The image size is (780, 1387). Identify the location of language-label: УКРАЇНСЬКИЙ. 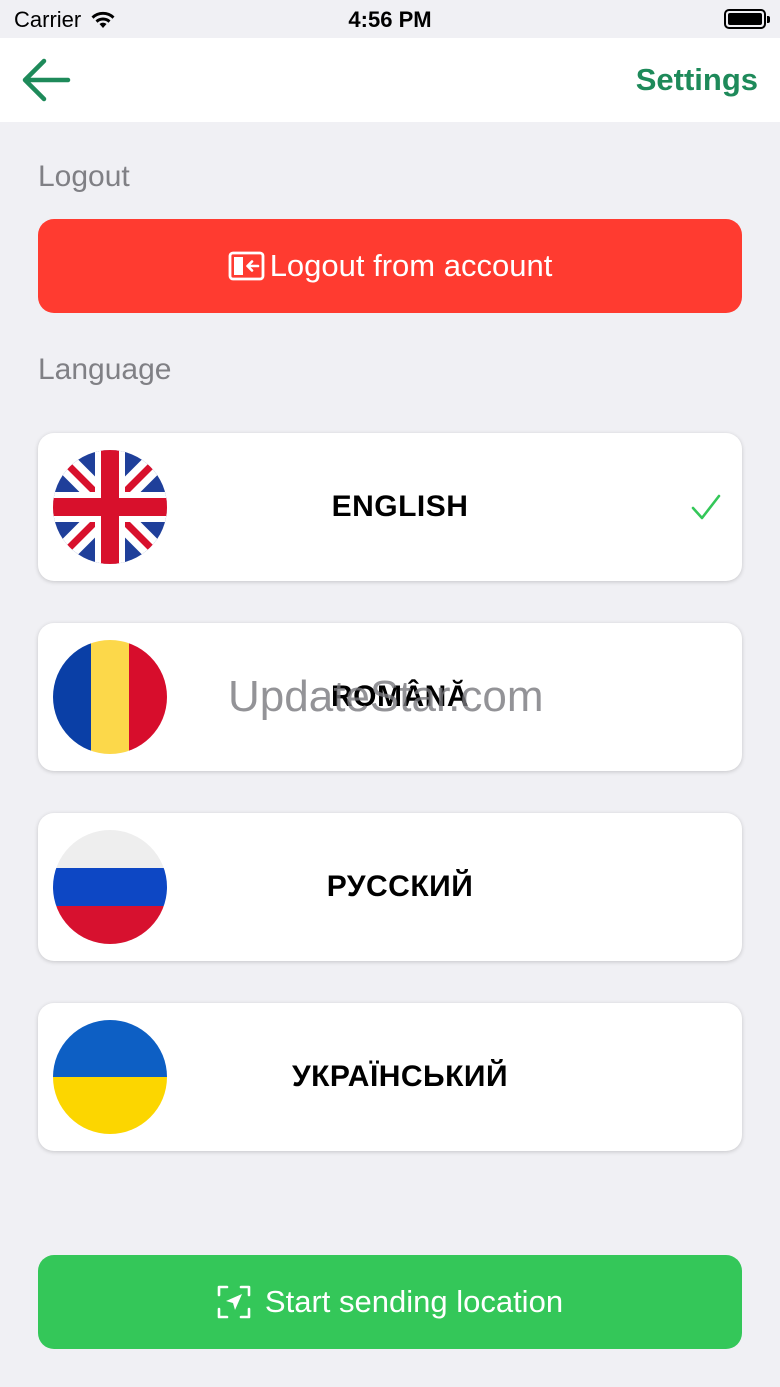
(400, 1076).